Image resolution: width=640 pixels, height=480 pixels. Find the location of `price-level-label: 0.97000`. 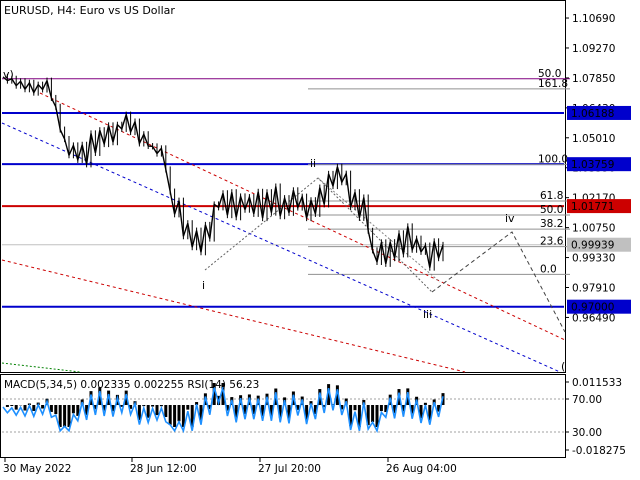

price-level-label: 0.97000 is located at coordinates (592, 308).